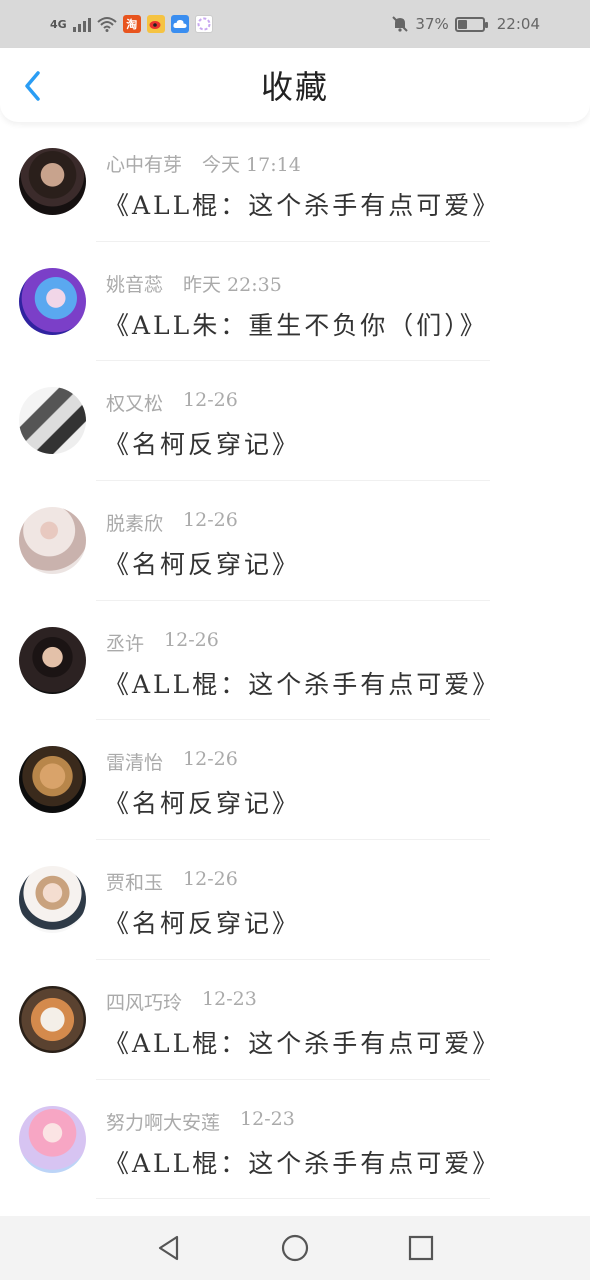 The width and height of the screenshot is (590, 1280). Describe the element at coordinates (295, 182) in the screenshot. I see `list-item: 心中有芽 今天 17:14 《ALL棍：这个杀手有点可爱》` at that location.